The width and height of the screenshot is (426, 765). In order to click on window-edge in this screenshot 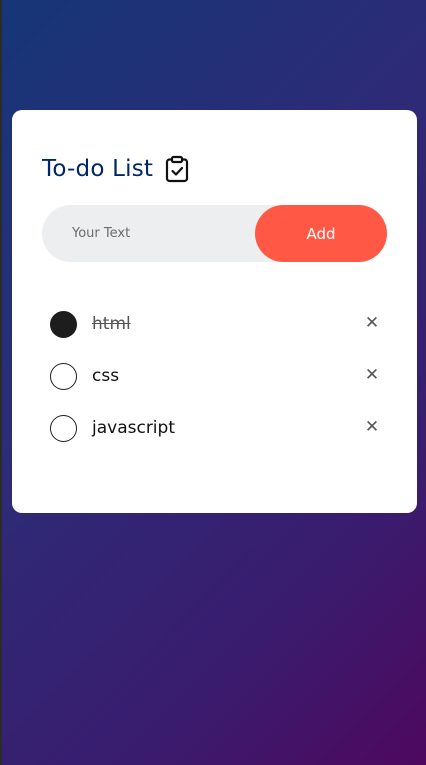, I will do `click(1, 382)`.